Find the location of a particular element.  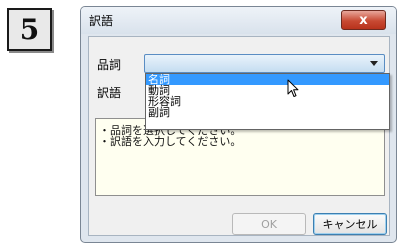

dropdown-option-adjective: 形容詞 is located at coordinates (267, 101).